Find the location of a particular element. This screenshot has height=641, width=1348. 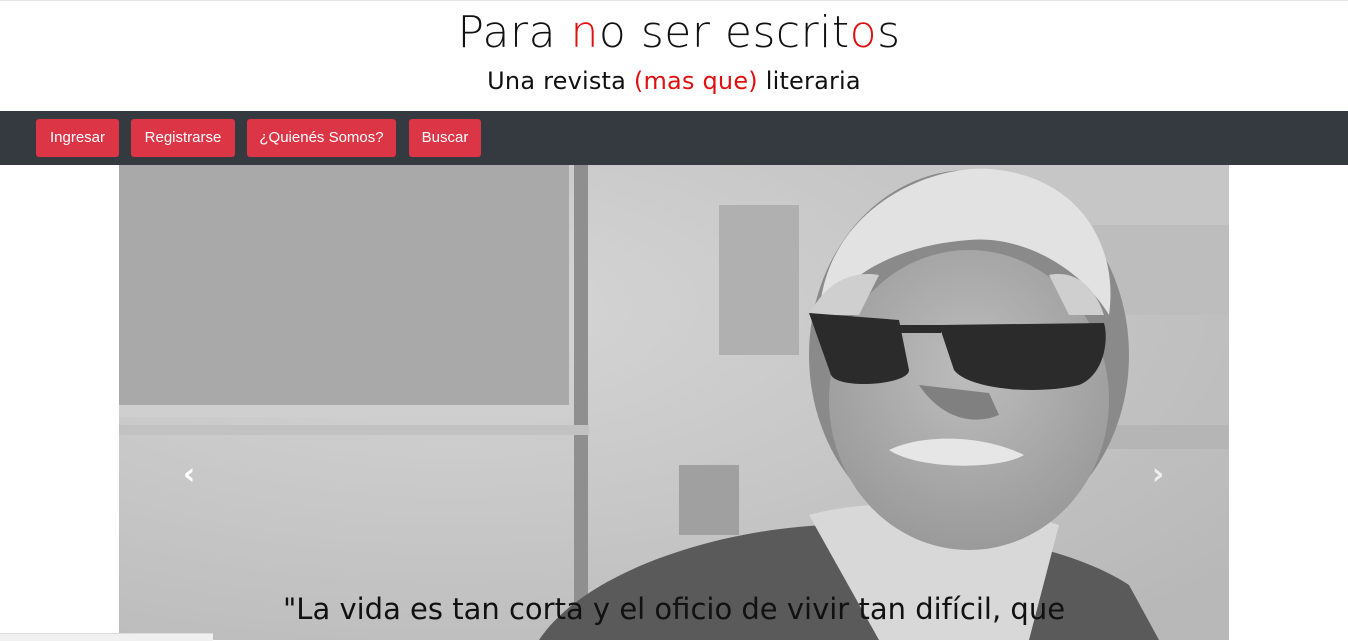

site-title-accent: n is located at coordinates (584, 32).